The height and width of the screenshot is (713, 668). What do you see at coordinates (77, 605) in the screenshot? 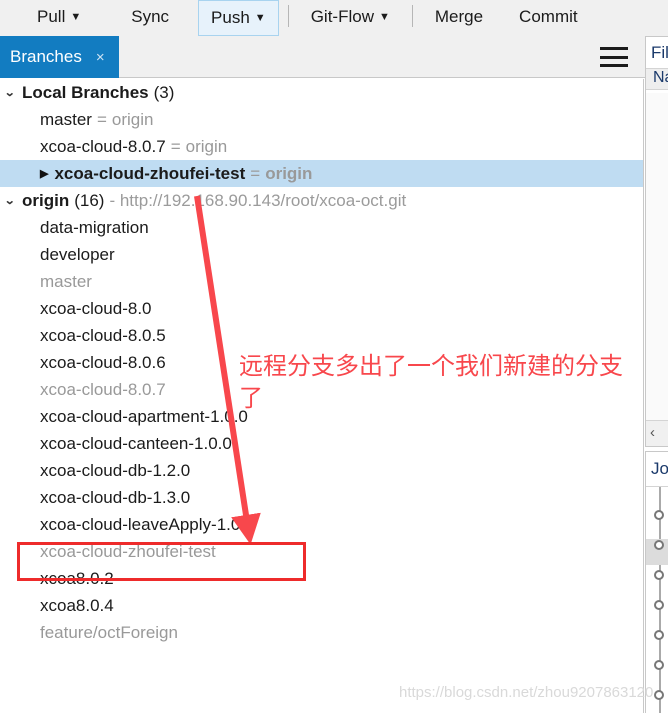
I see `branch-name: xcoa8.0.4` at bounding box center [77, 605].